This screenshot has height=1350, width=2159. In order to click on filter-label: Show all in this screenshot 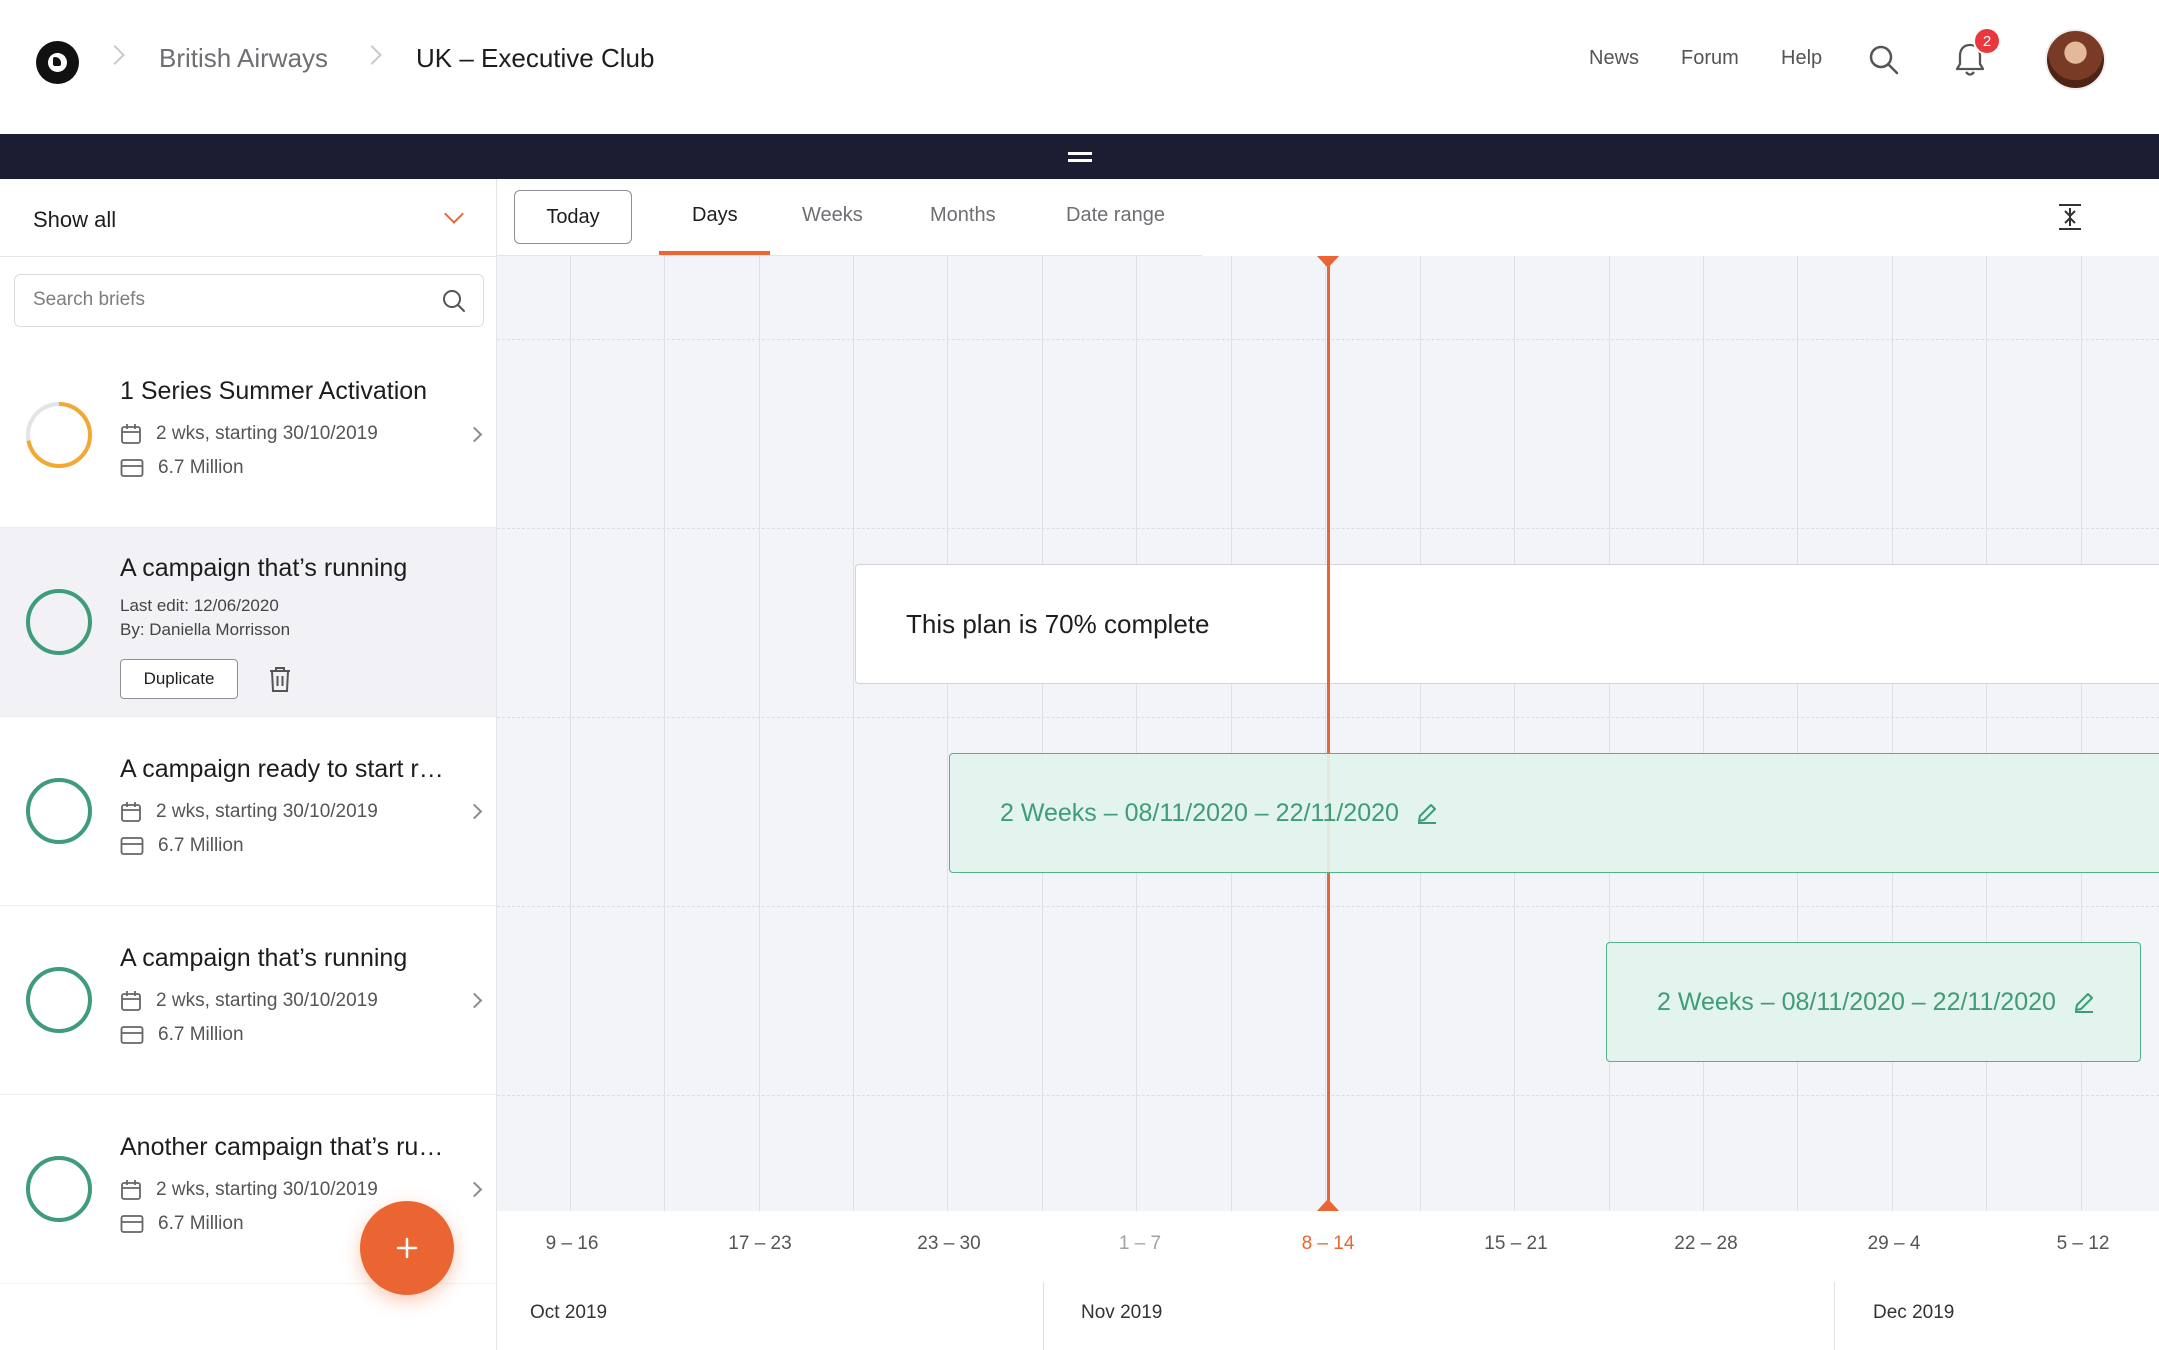, I will do `click(75, 219)`.